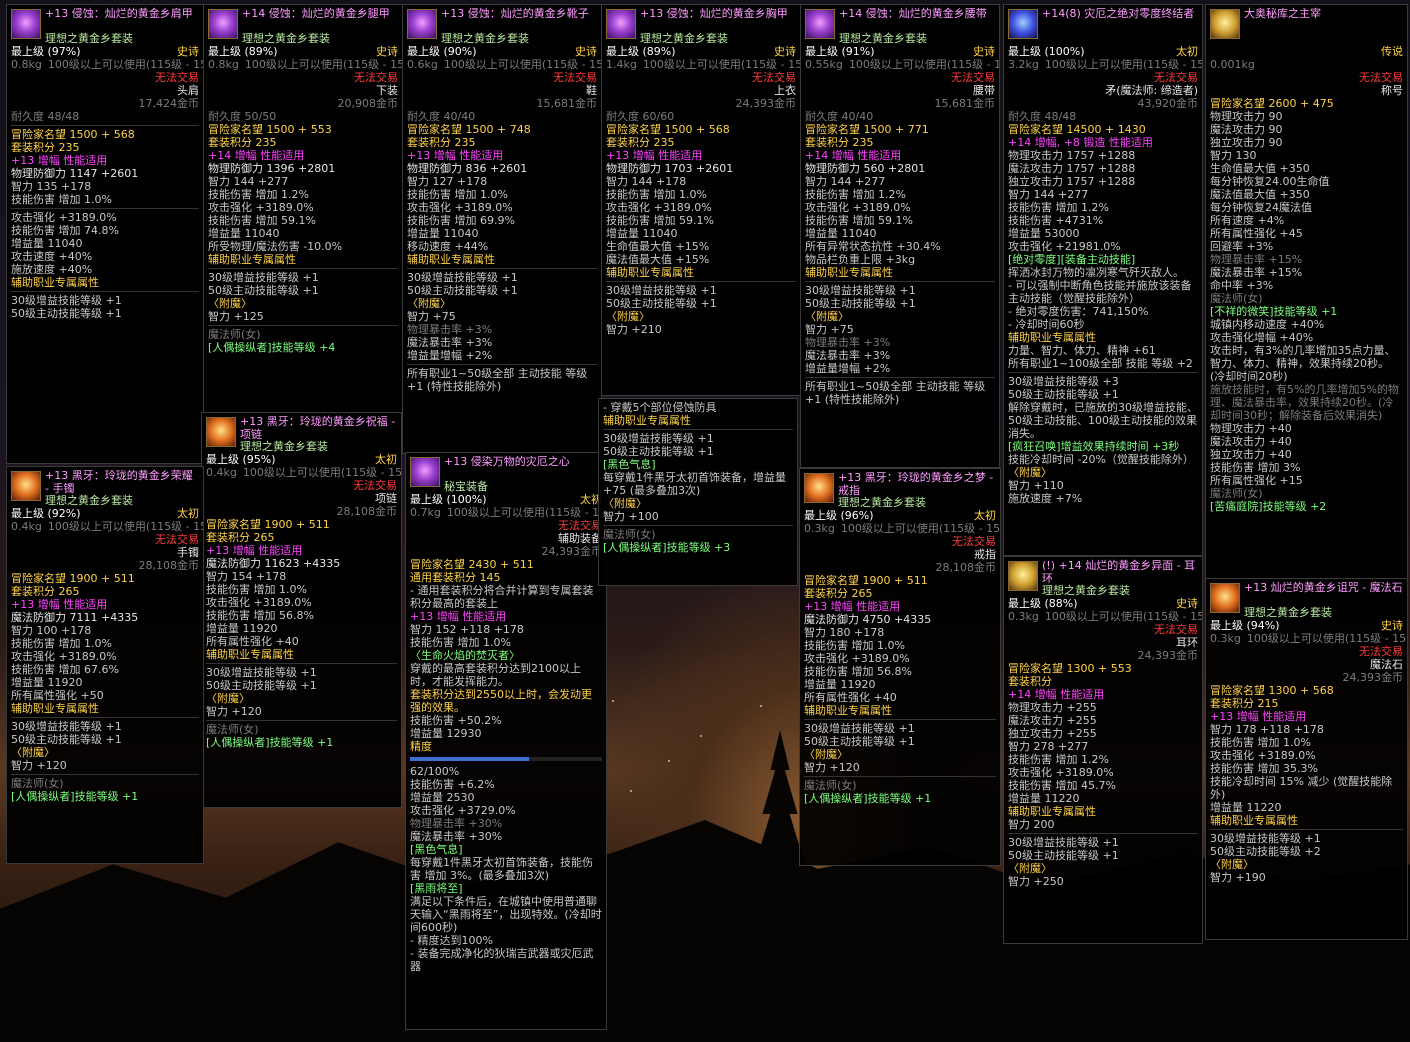  Describe the element at coordinates (621, 64) in the screenshot. I see `weight-label: 1.4kg` at that location.